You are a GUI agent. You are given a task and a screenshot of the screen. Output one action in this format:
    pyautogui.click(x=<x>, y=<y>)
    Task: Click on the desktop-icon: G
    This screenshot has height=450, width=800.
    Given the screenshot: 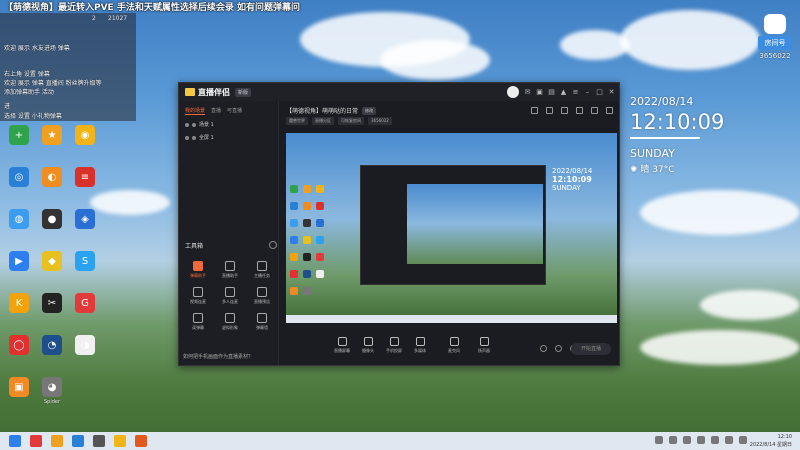 What is the action you would take?
    pyautogui.click(x=85, y=311)
    